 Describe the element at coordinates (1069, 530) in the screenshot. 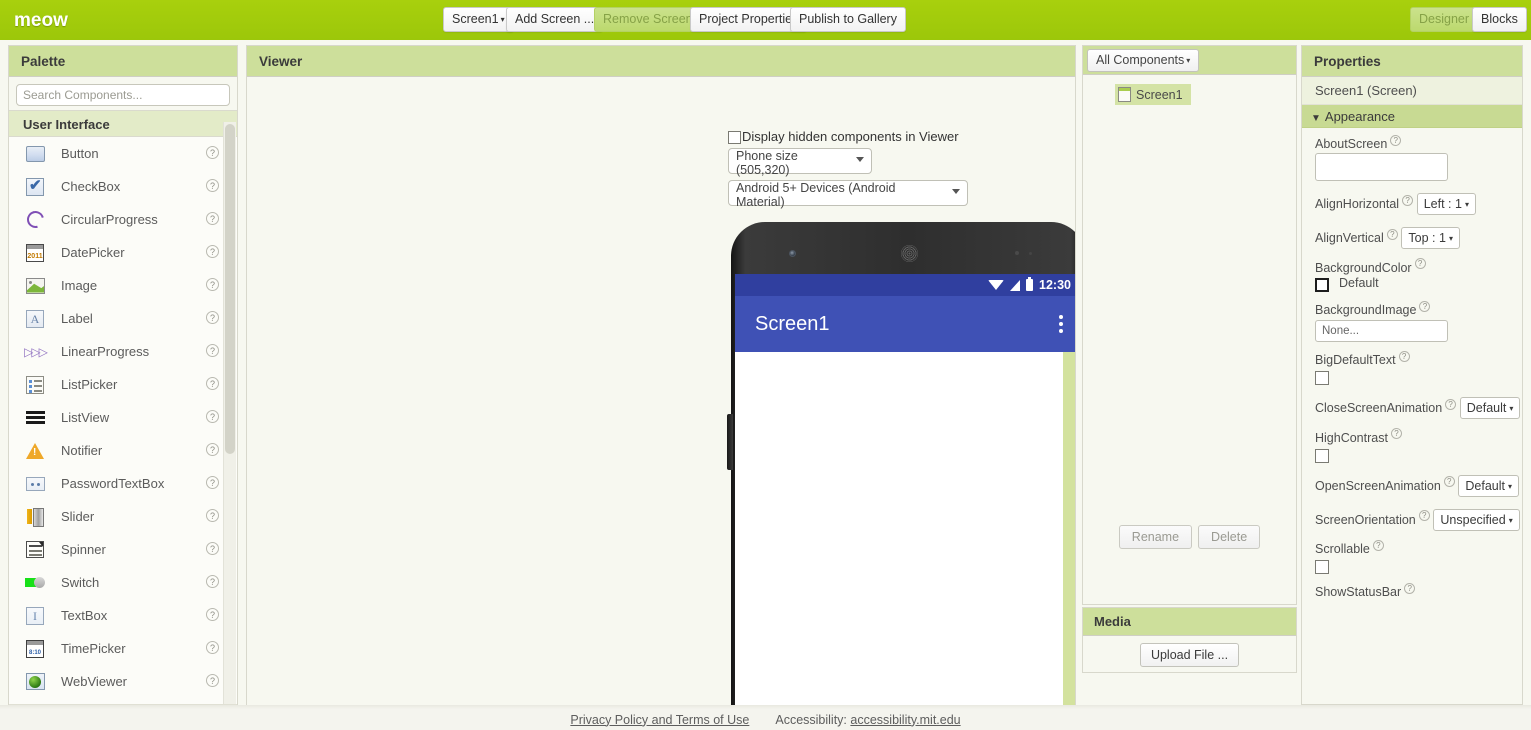

I see `form-scrollbar-strip` at that location.